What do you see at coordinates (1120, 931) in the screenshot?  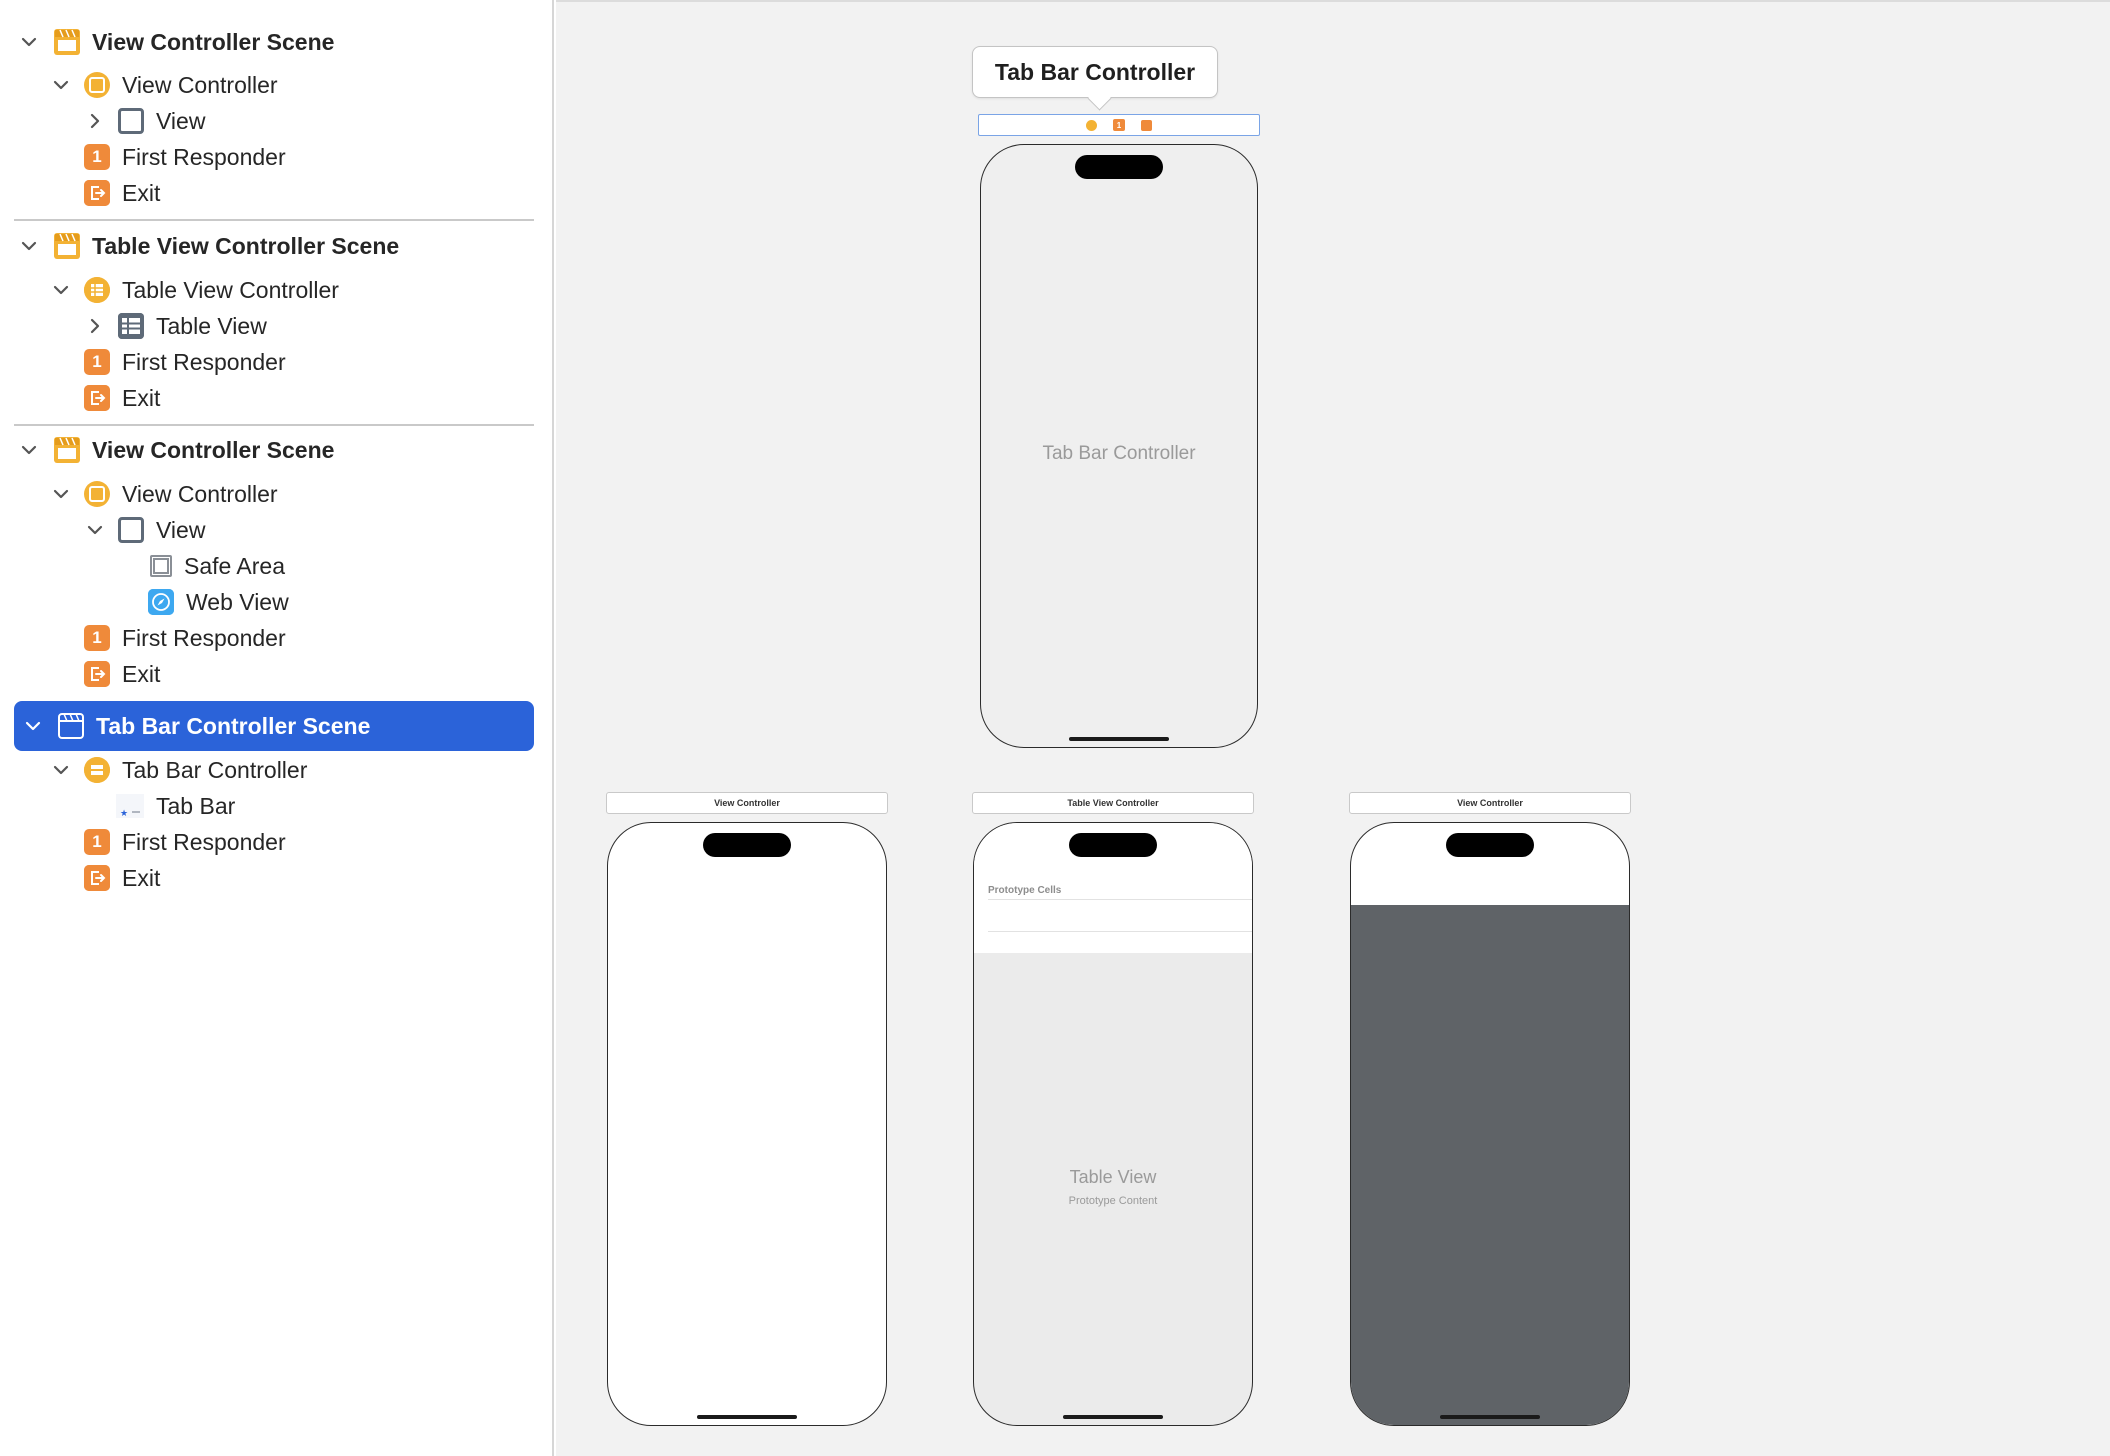 I see `prototype-cell` at bounding box center [1120, 931].